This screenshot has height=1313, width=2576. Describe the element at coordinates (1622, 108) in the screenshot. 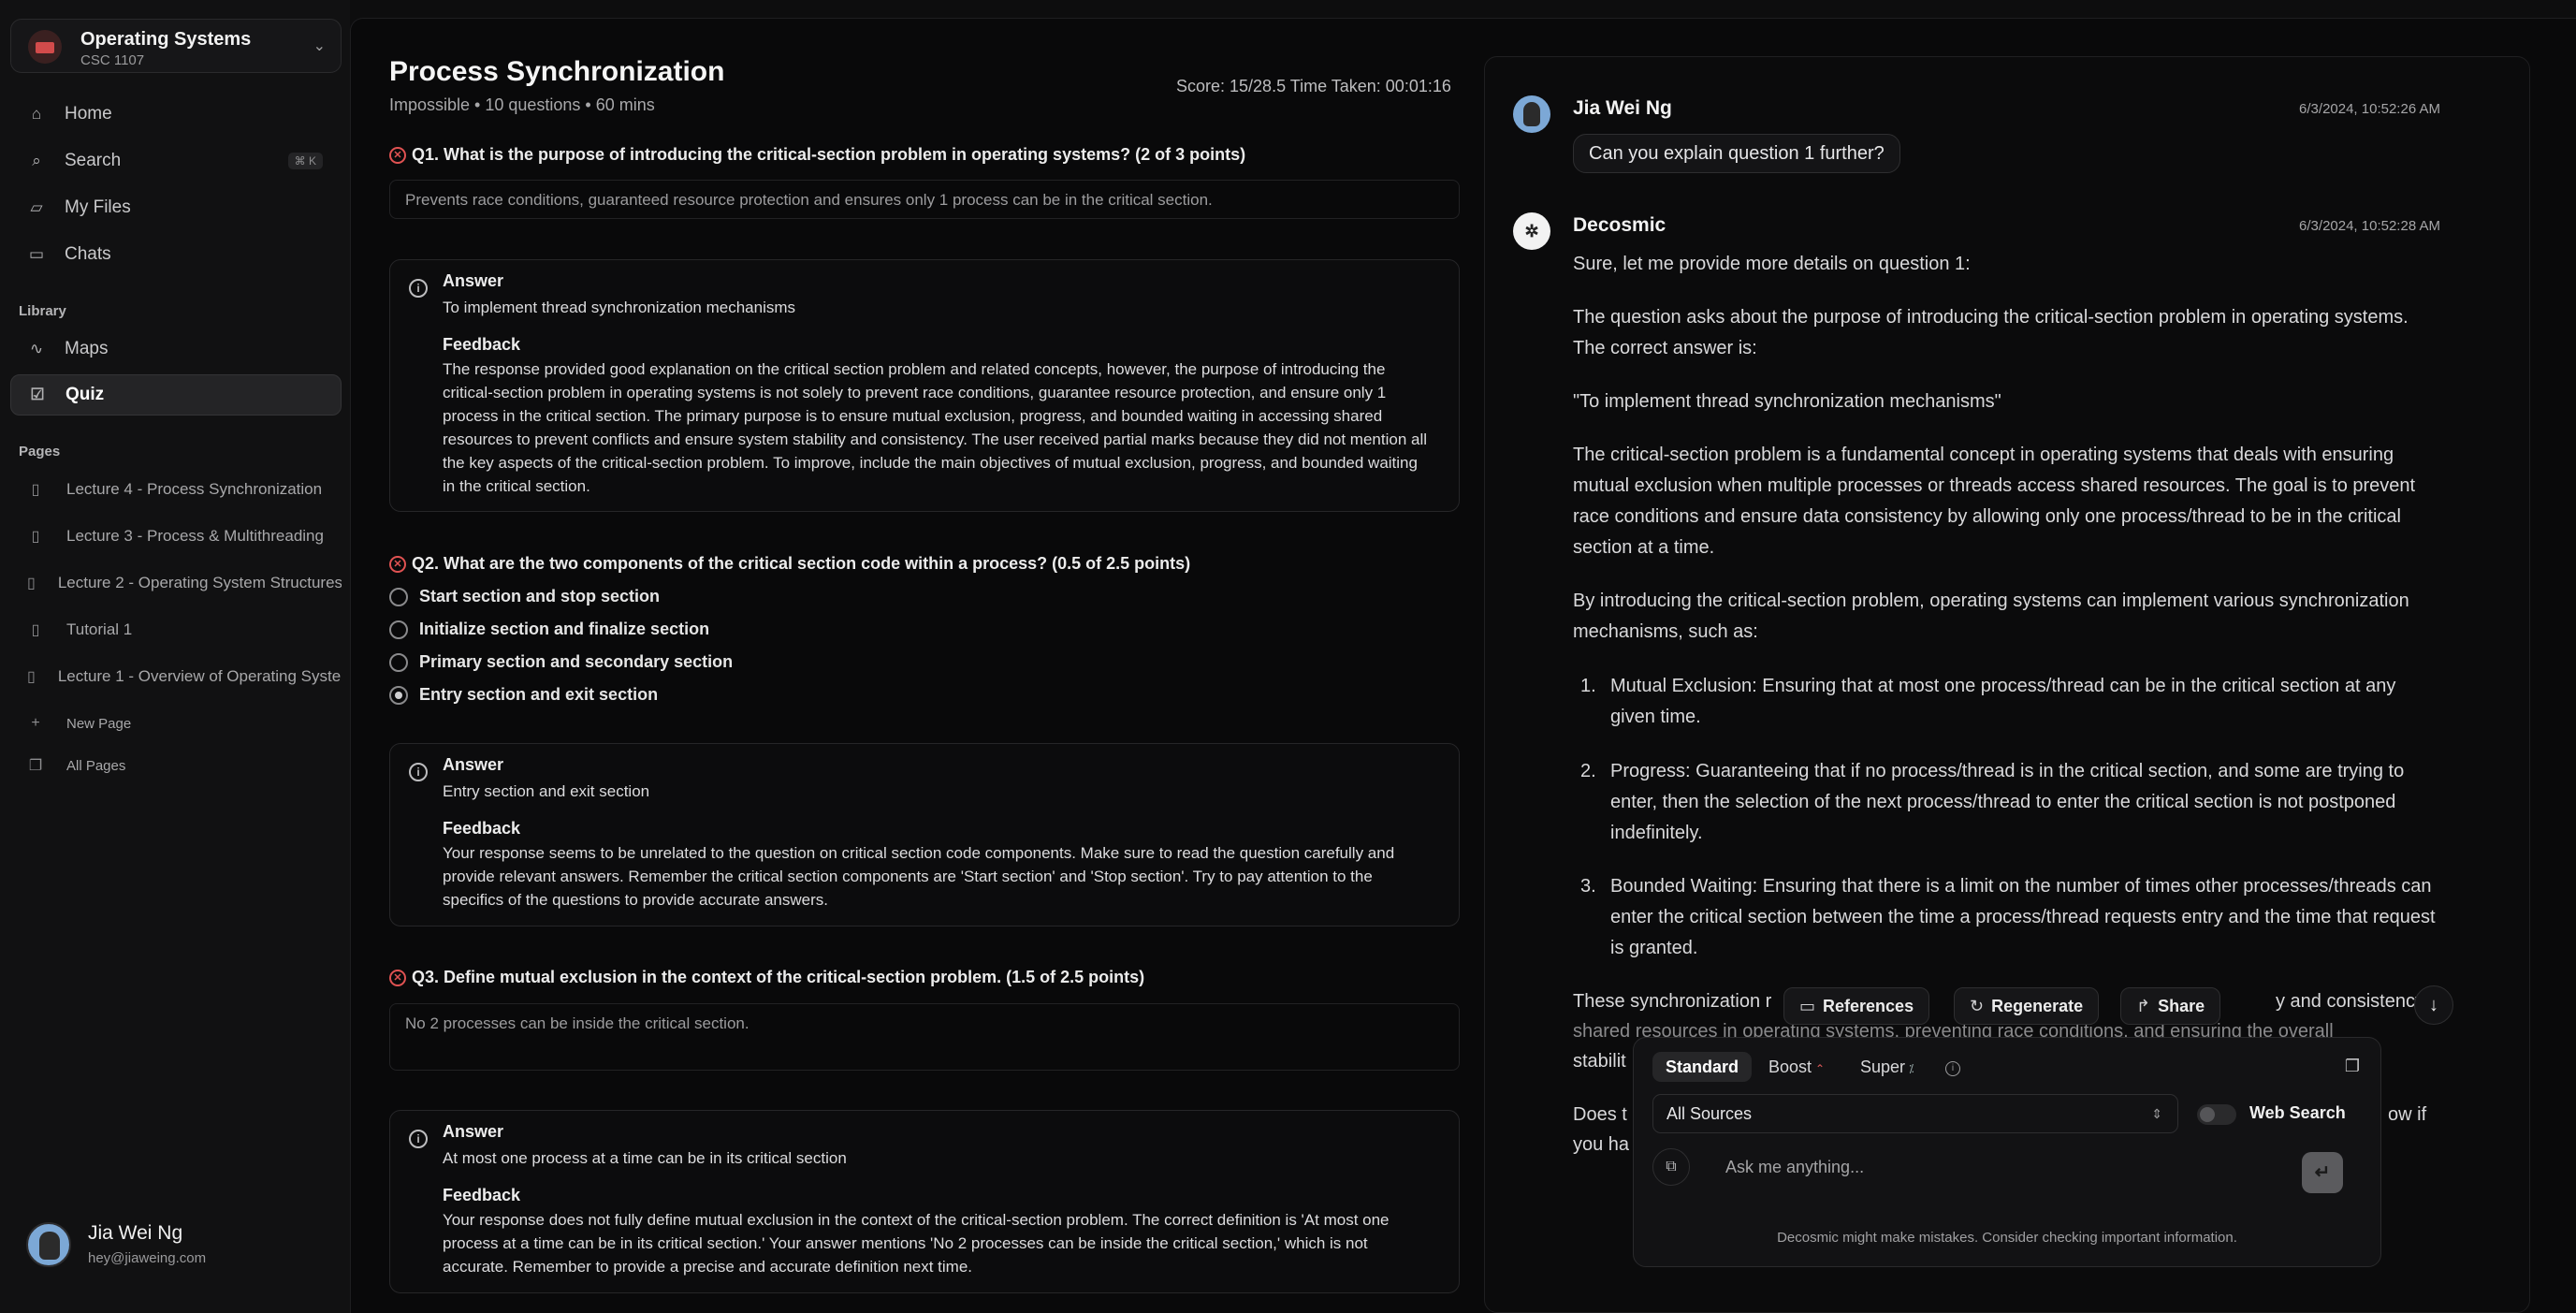

I see `sender-name: Jia Wei Ng` at that location.